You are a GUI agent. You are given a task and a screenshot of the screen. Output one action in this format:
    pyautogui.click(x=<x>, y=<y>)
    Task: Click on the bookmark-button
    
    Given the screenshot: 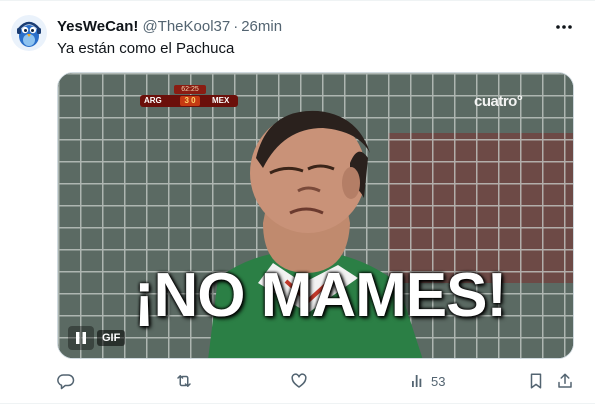 What is the action you would take?
    pyautogui.click(x=536, y=381)
    